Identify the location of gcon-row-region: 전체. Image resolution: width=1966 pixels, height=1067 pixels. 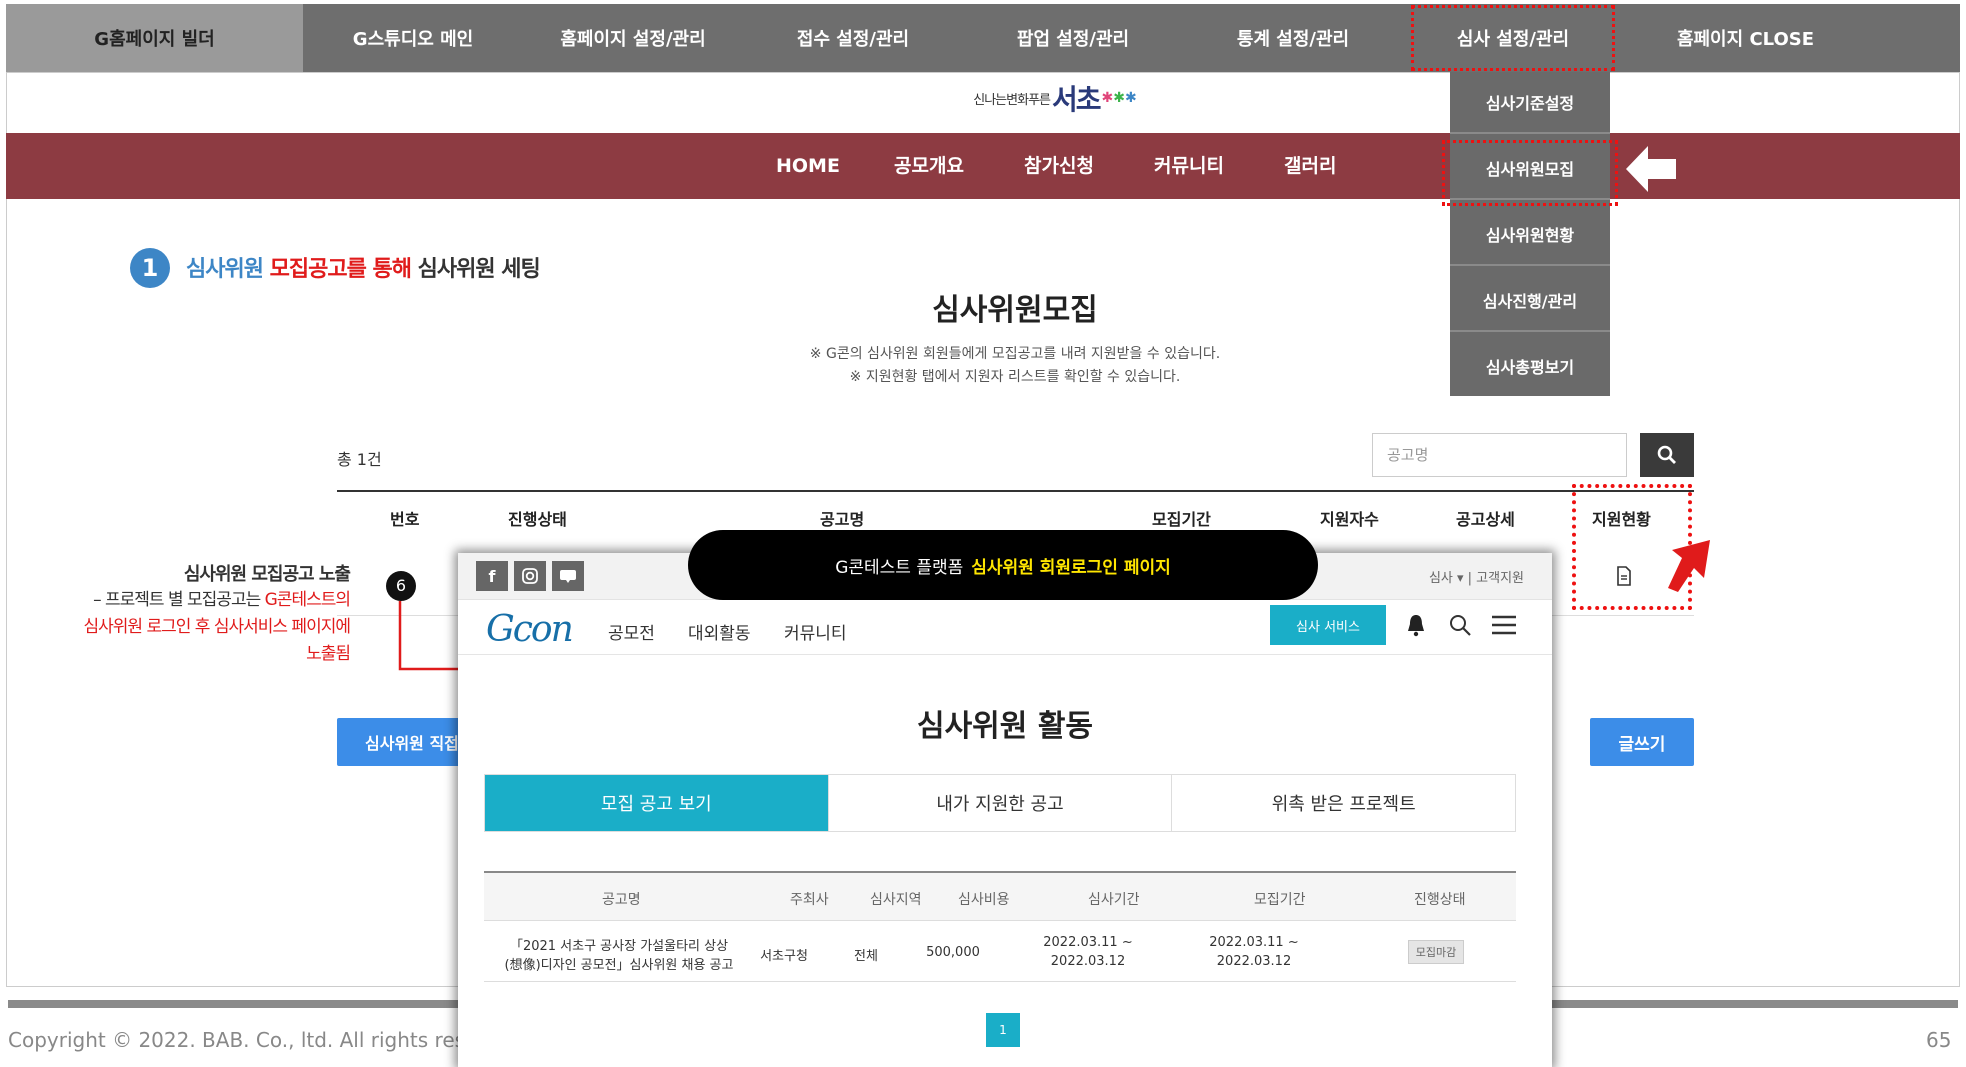
(866, 956).